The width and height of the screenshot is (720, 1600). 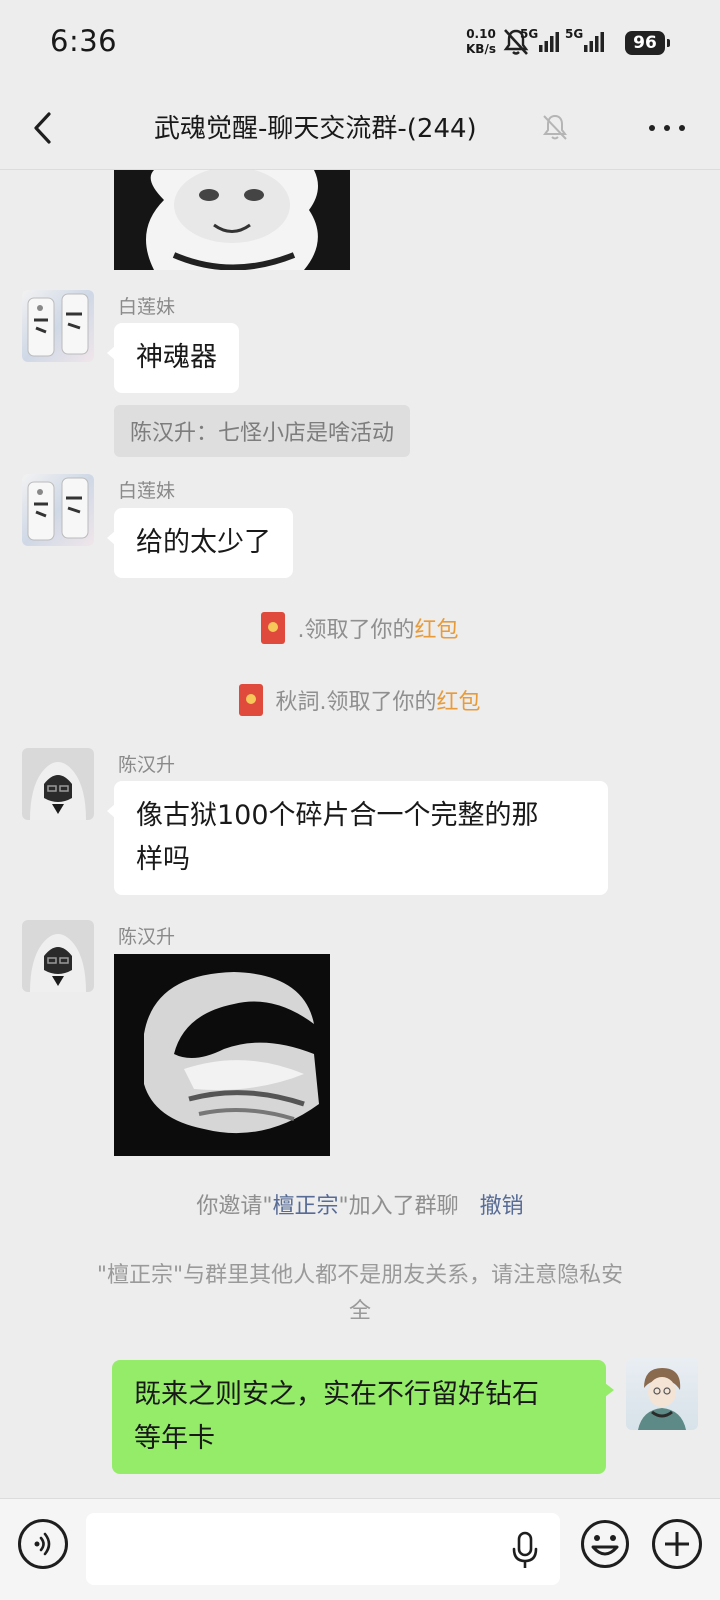 What do you see at coordinates (525, 1551) in the screenshot?
I see `mic-icon` at bounding box center [525, 1551].